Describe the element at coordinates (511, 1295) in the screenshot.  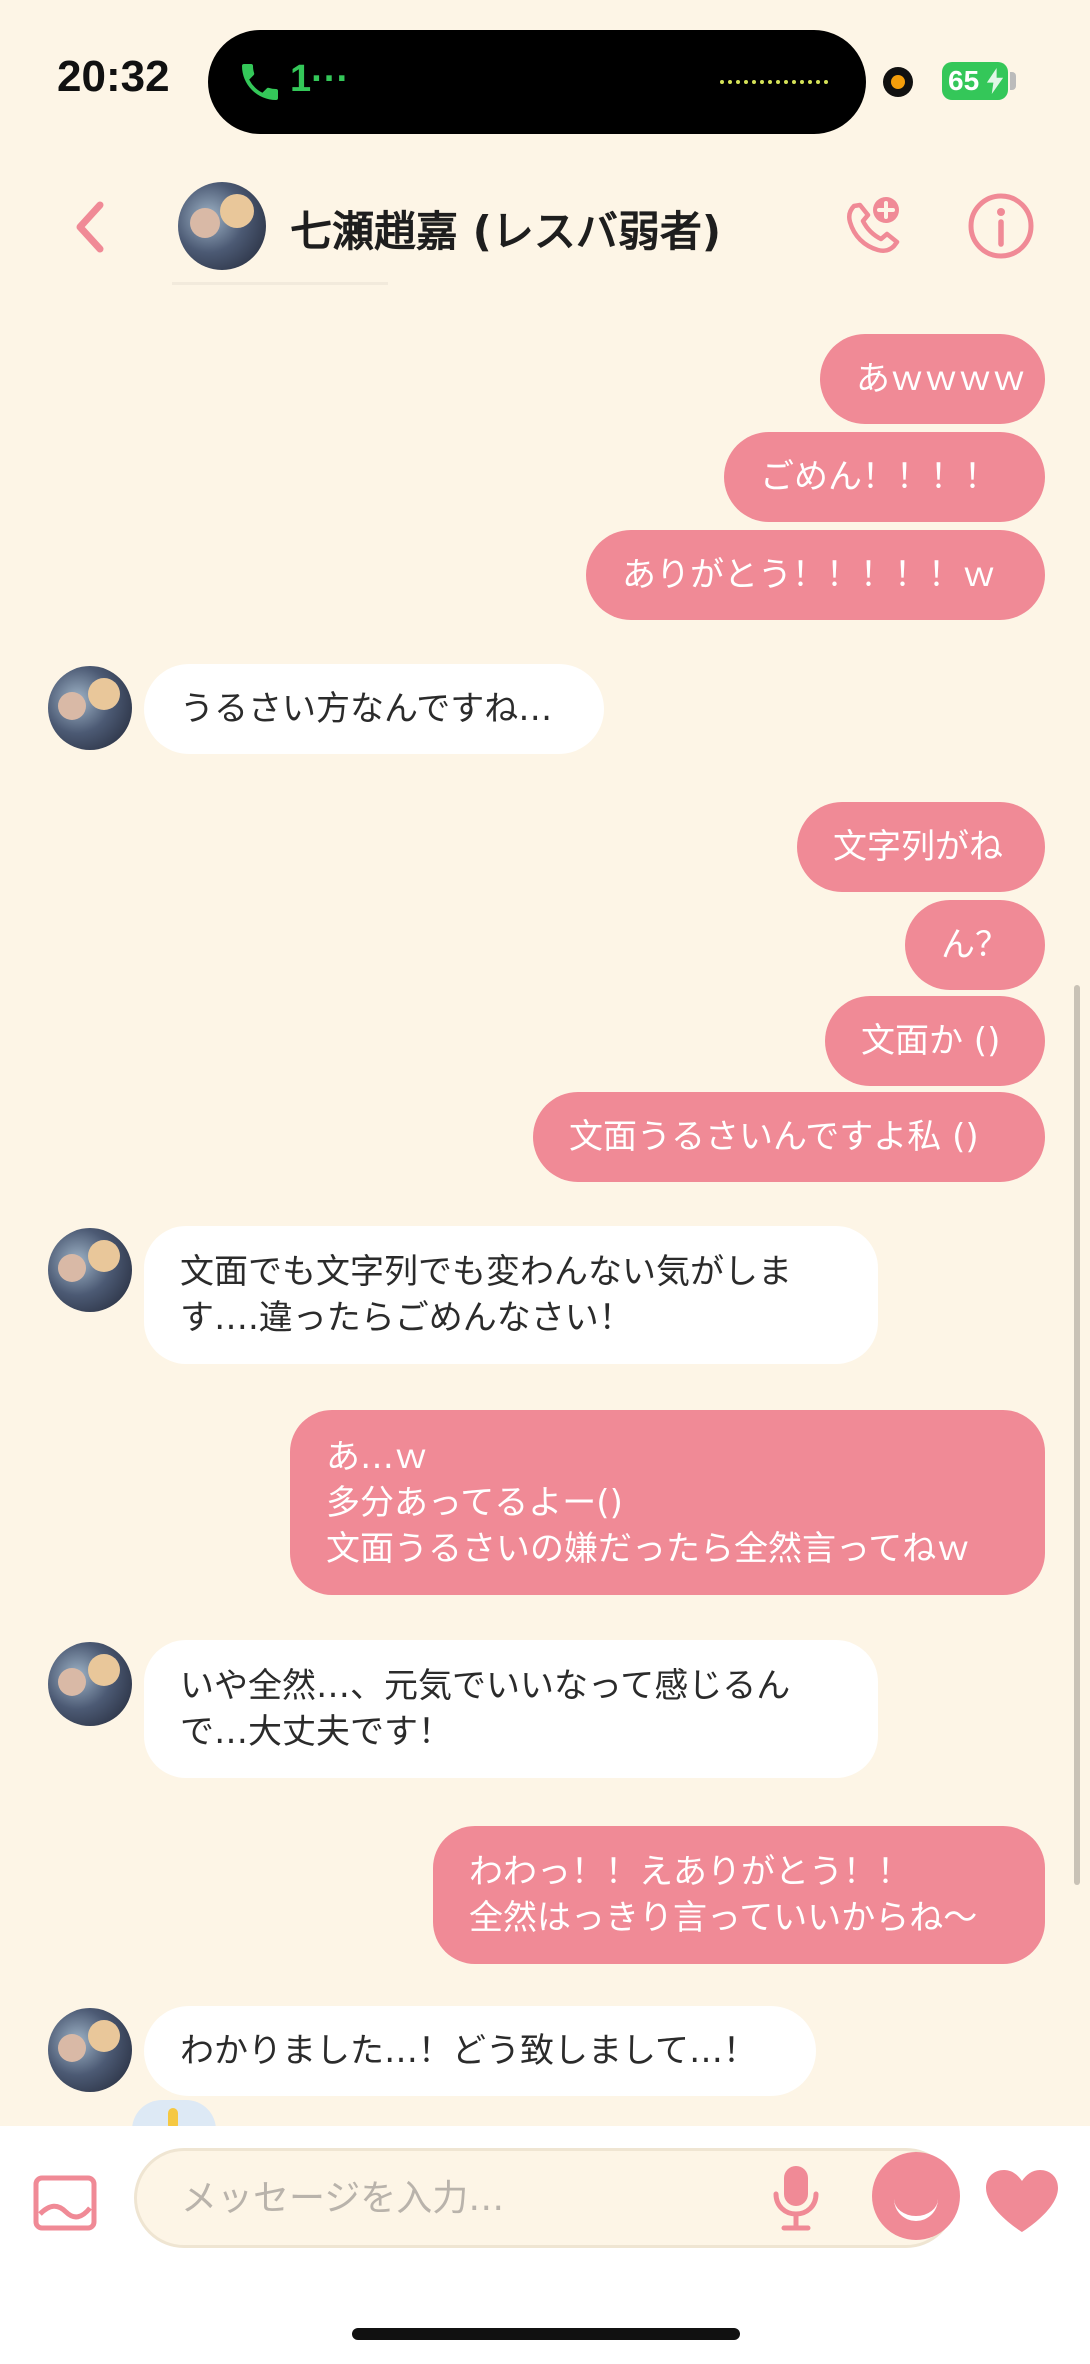
I see `incoming-message: 文面でも文字列でも変わんない気がしま す….違ったらごめんなさい！` at that location.